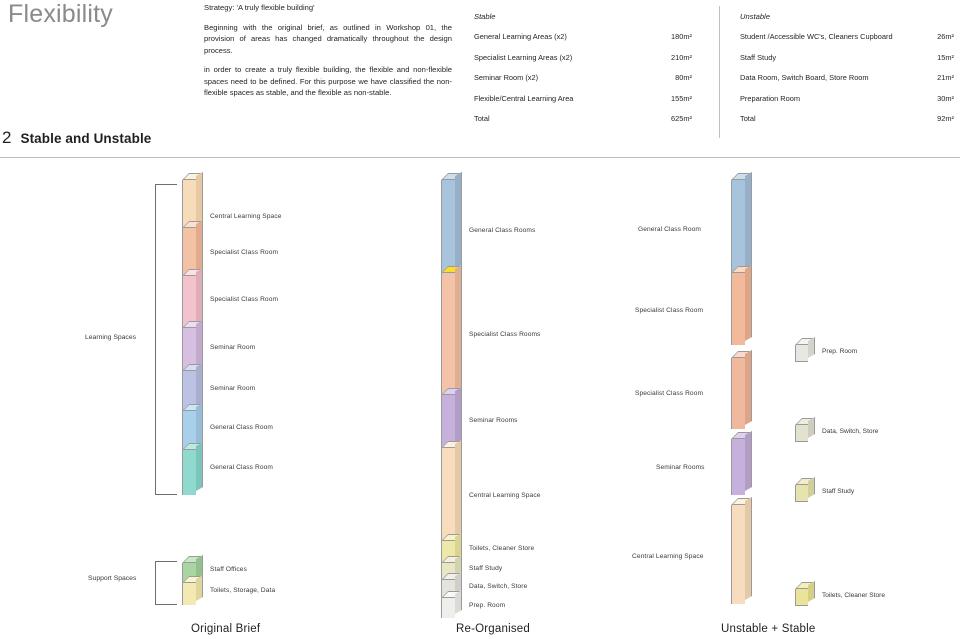  I want to click on row-value: 21m², so click(945, 77).